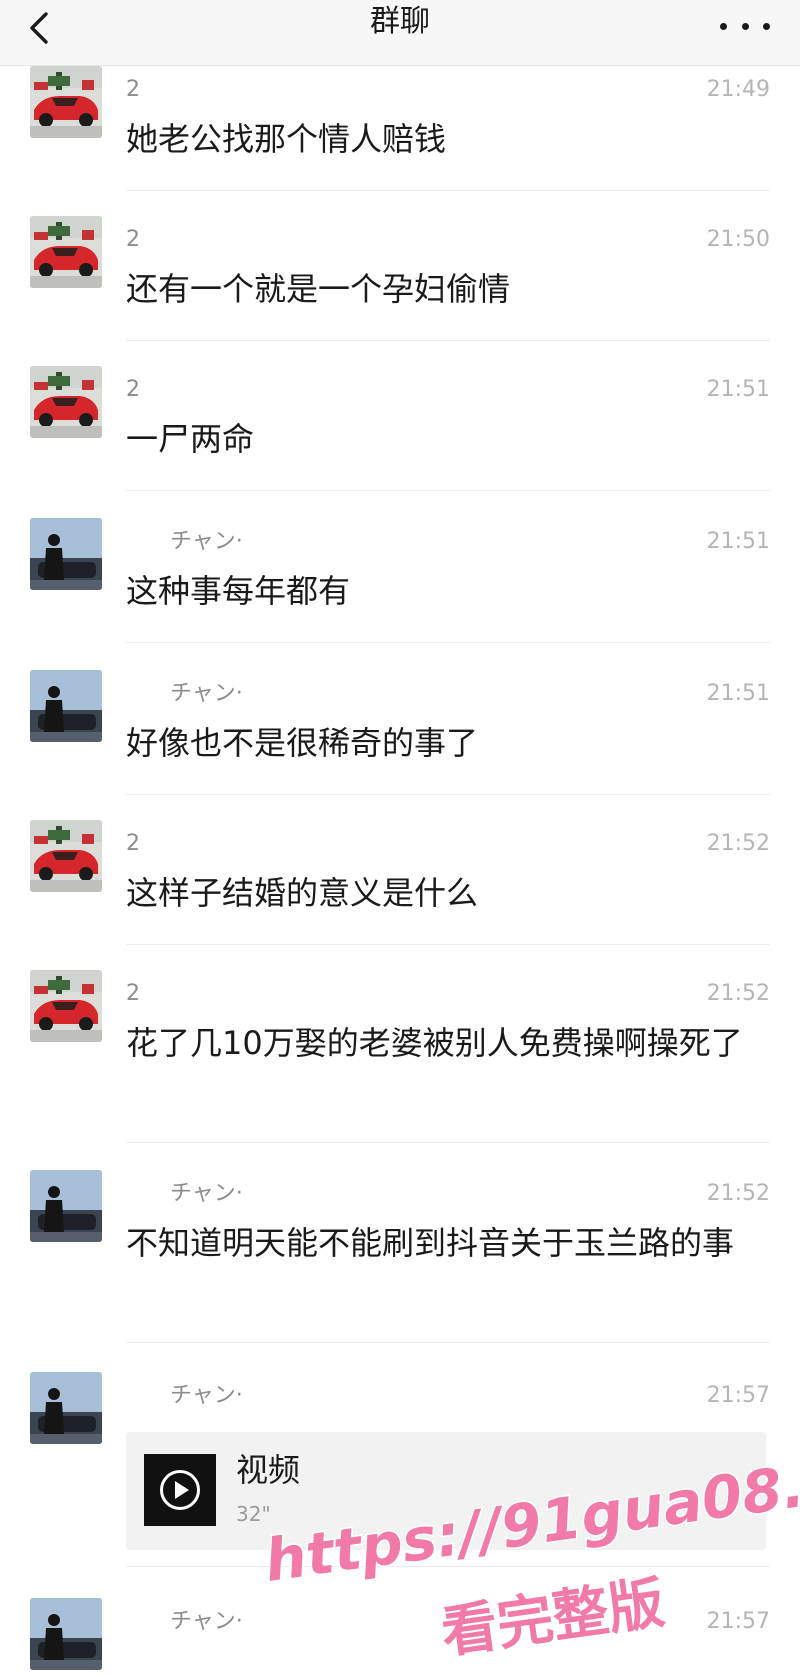 This screenshot has height=1675, width=800. I want to click on video-card: 视频 32", so click(446, 1491).